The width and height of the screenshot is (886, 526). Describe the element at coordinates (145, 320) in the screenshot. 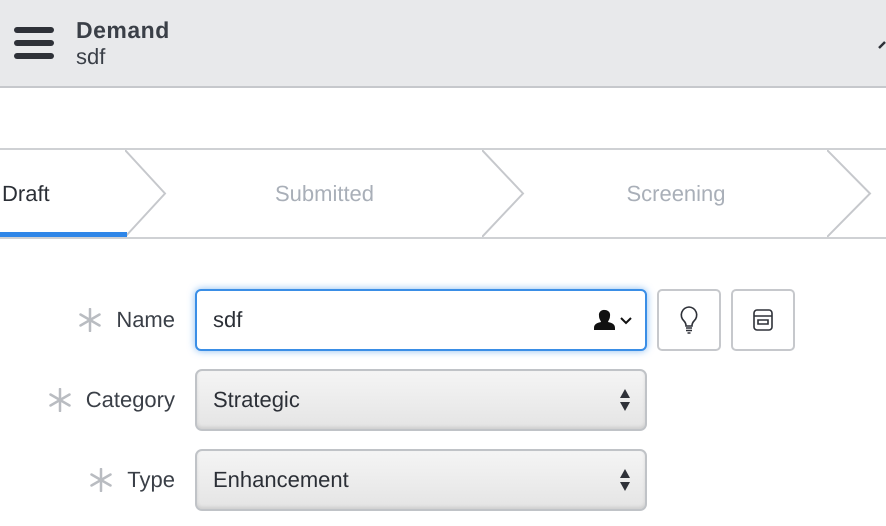

I see `field-label: Name` at that location.